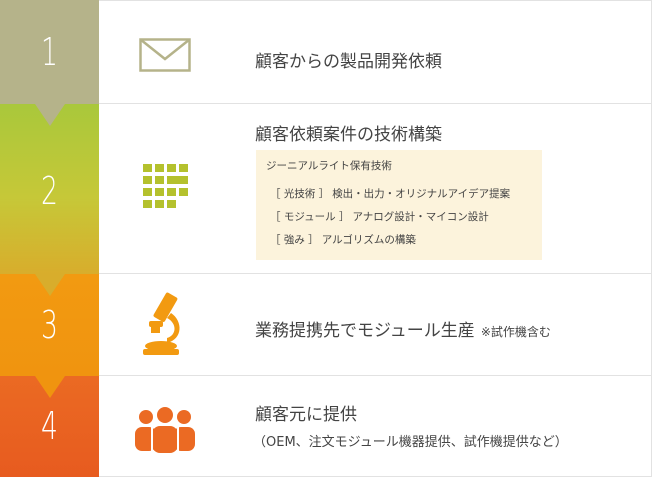 The image size is (653, 477). I want to click on technology-item: ［ 強み ］ アルゴリズムの構築, so click(401, 240).